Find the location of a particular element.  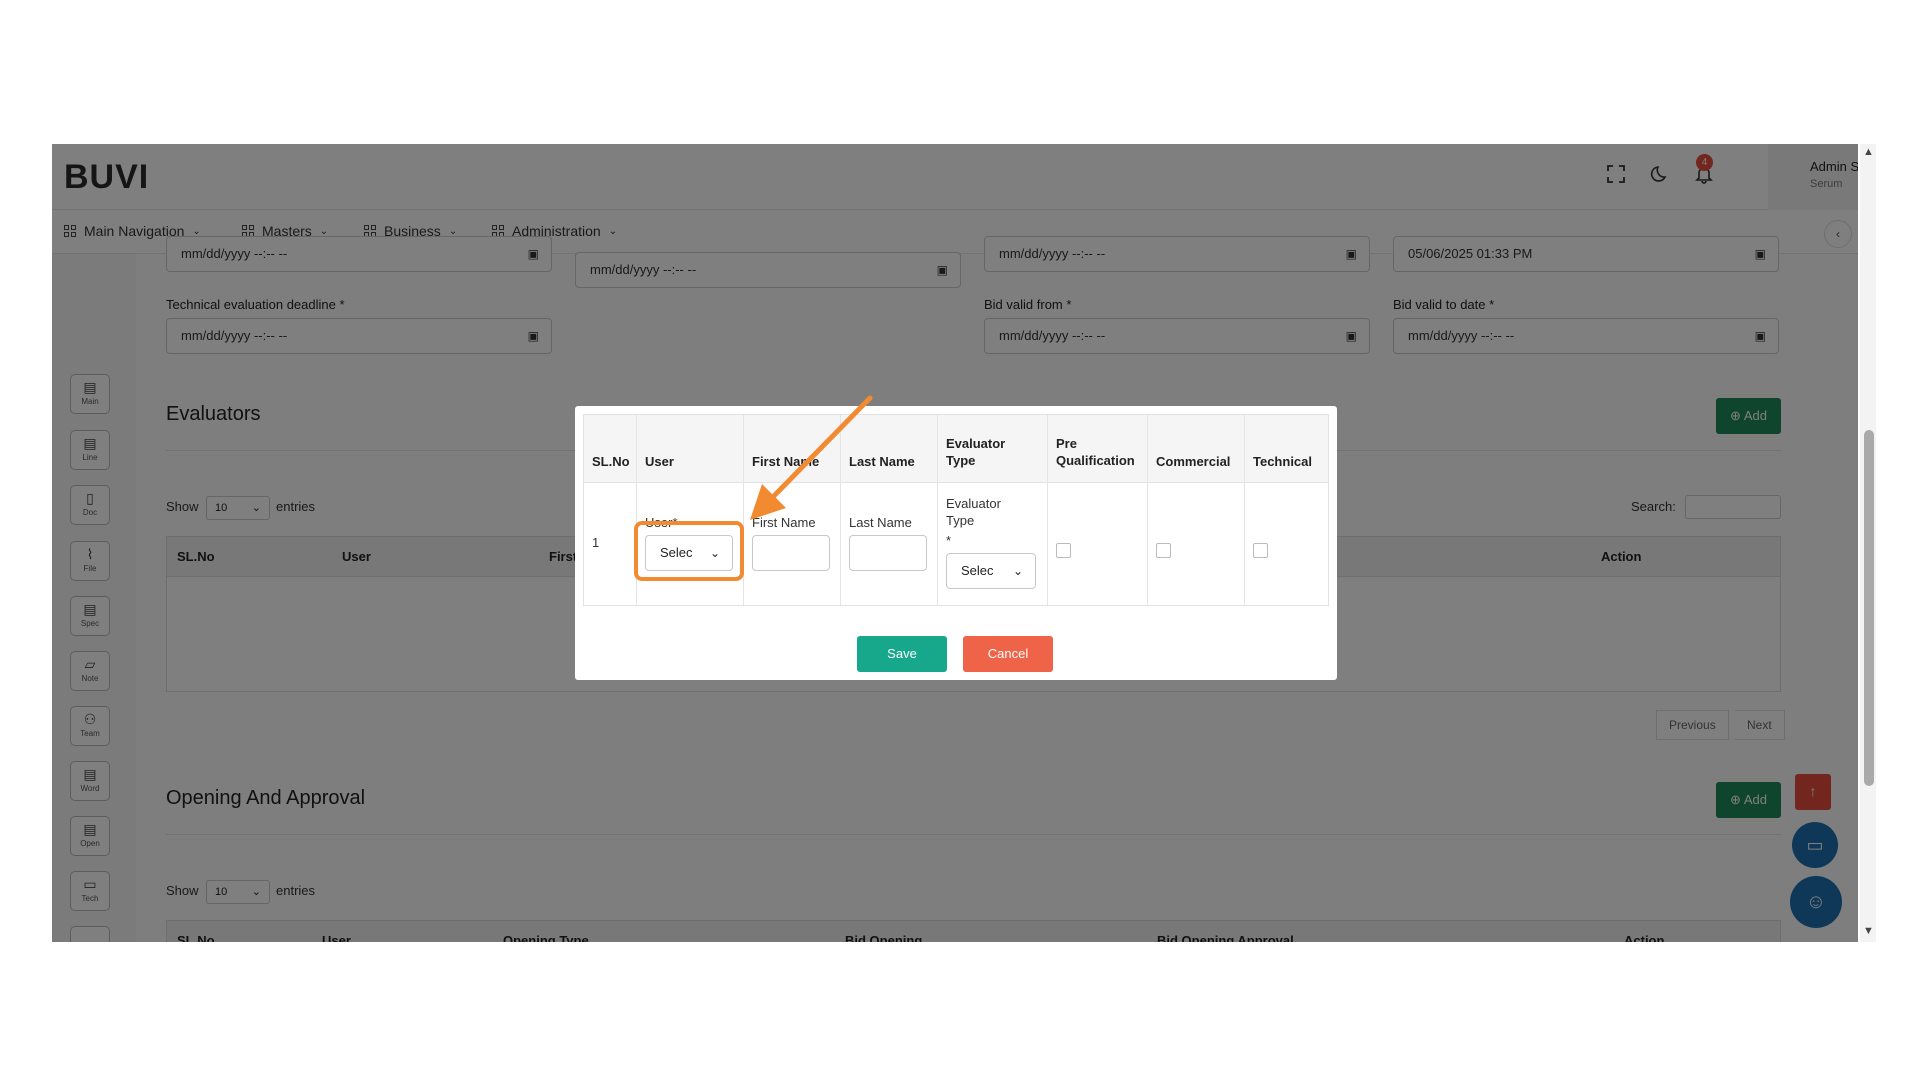

pre-qualification-checkbox is located at coordinates (1063, 550).